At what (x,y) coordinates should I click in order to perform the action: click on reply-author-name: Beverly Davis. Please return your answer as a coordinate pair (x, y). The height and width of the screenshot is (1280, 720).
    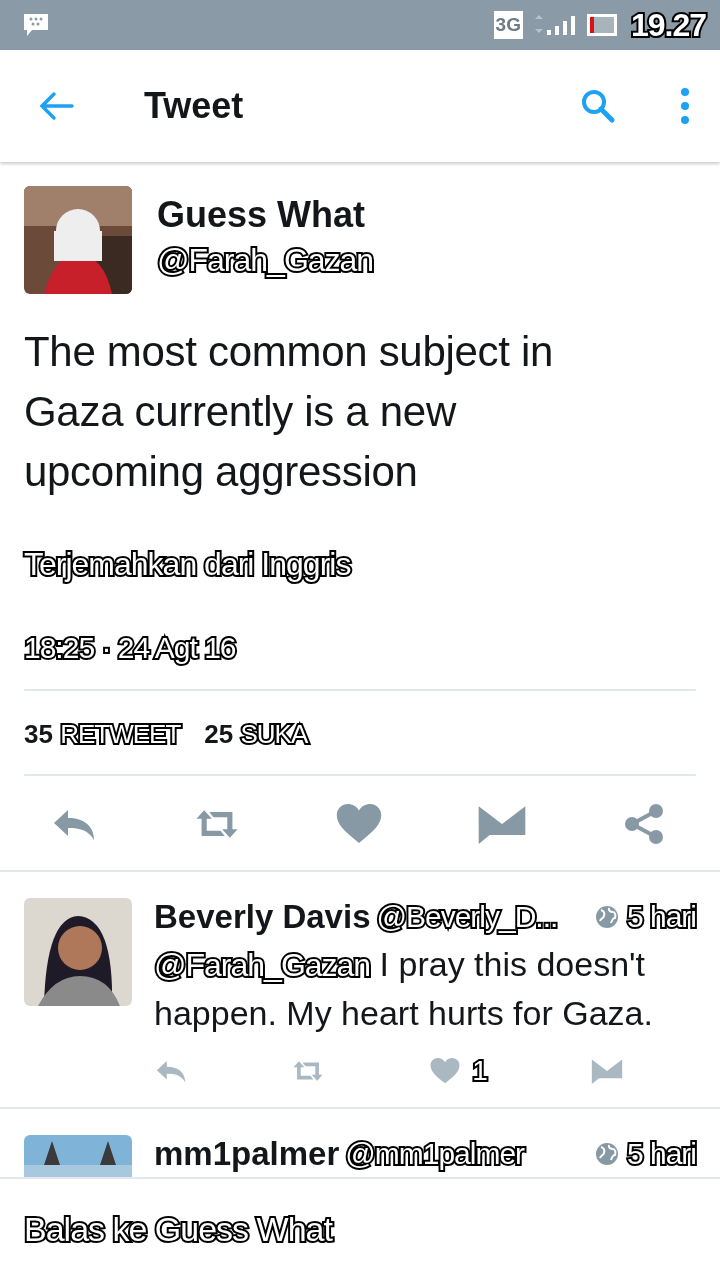
    Looking at the image, I should click on (262, 917).